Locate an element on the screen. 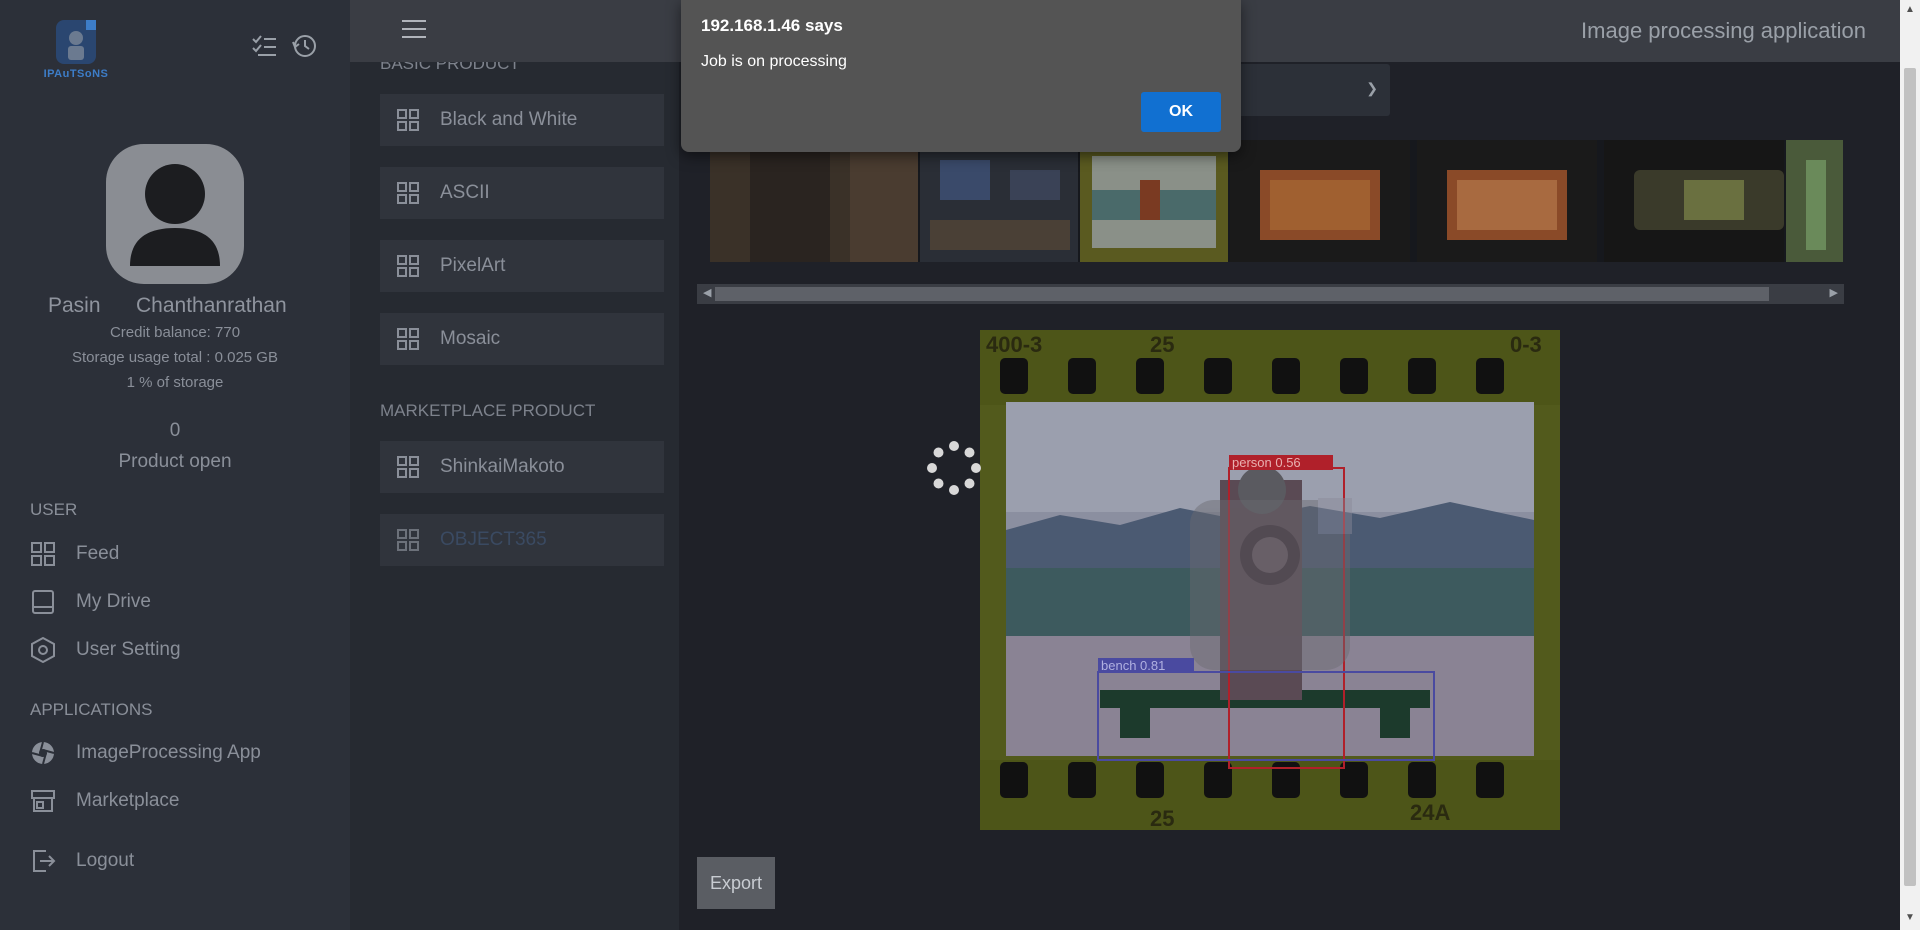  product-open-label: Product open is located at coordinates (175, 461).